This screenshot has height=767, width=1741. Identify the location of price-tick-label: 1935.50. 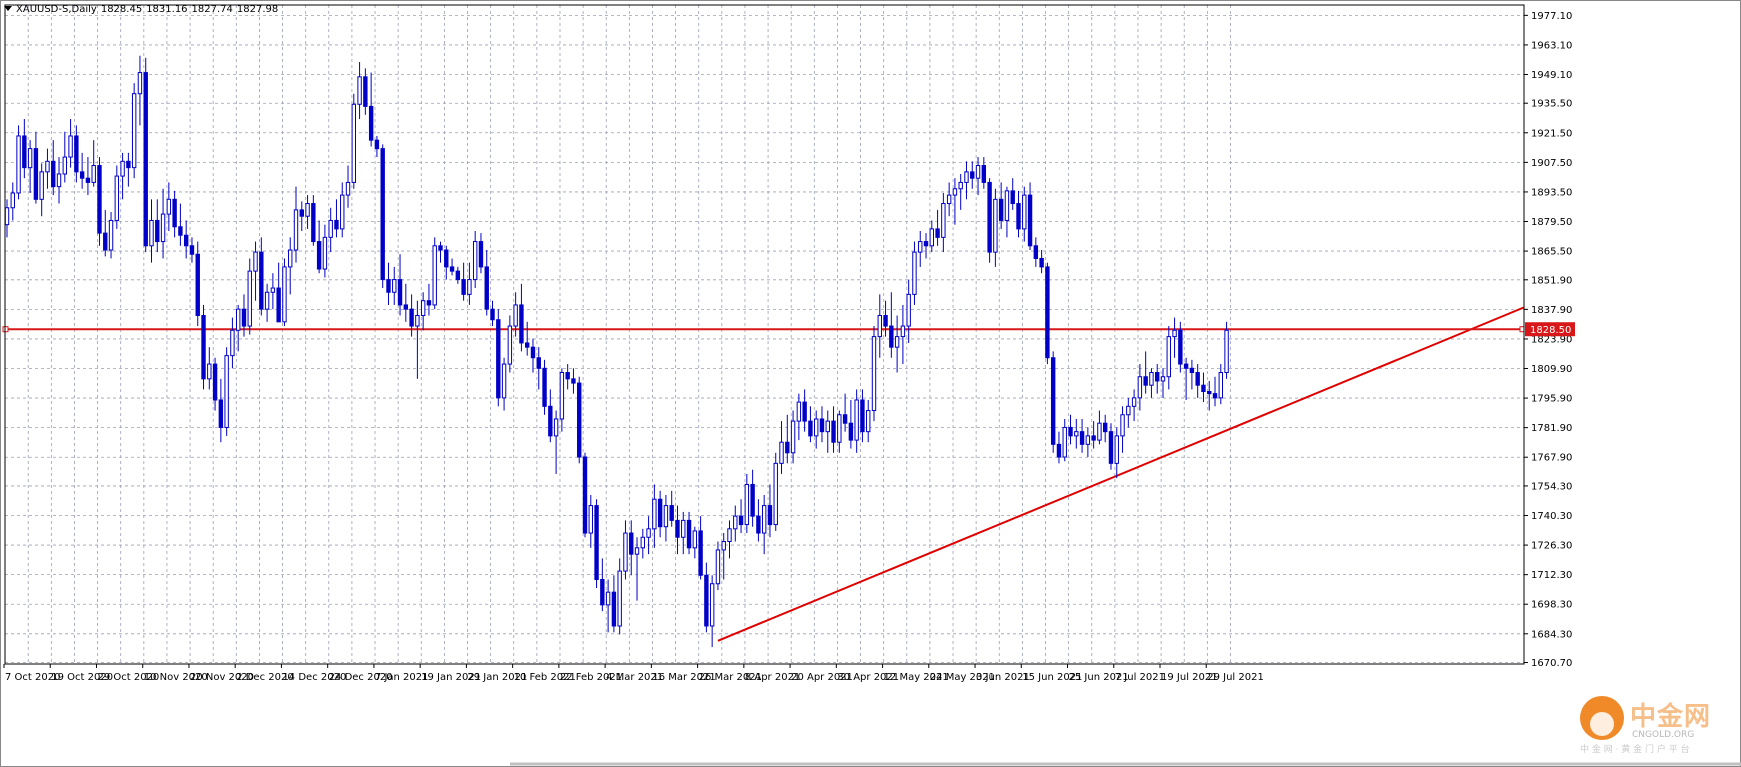
(1551, 104).